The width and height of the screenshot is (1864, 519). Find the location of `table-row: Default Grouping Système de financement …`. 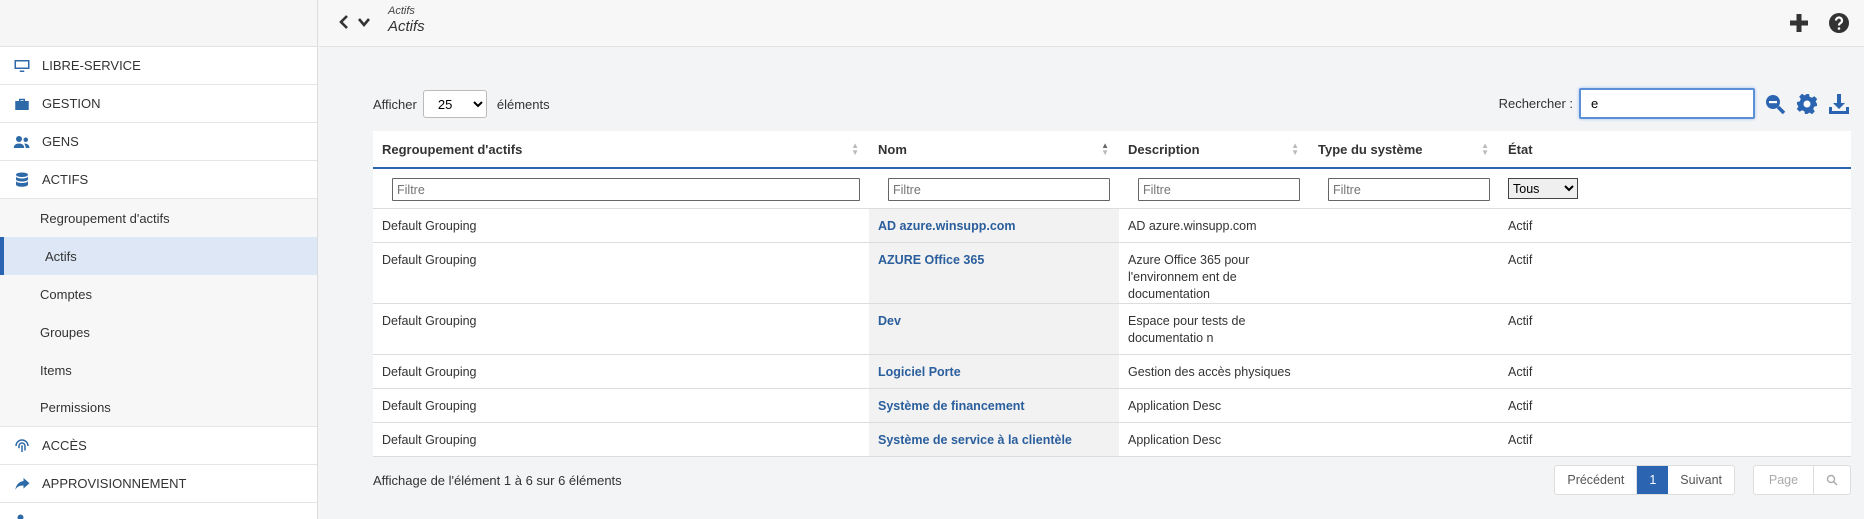

table-row: Default Grouping Système de financement … is located at coordinates (1112, 405).